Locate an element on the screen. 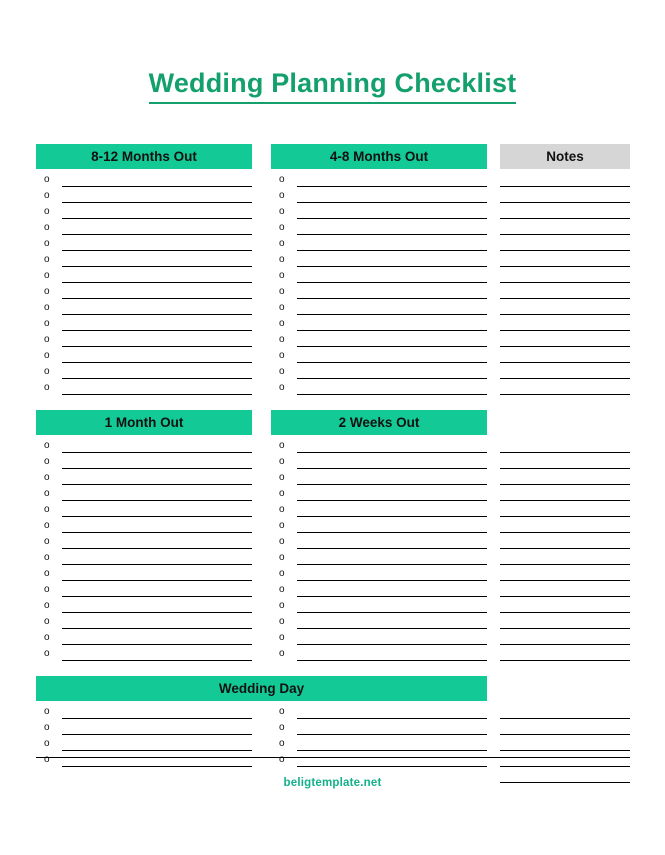 The width and height of the screenshot is (665, 855). notes-header: Notes is located at coordinates (565, 156).